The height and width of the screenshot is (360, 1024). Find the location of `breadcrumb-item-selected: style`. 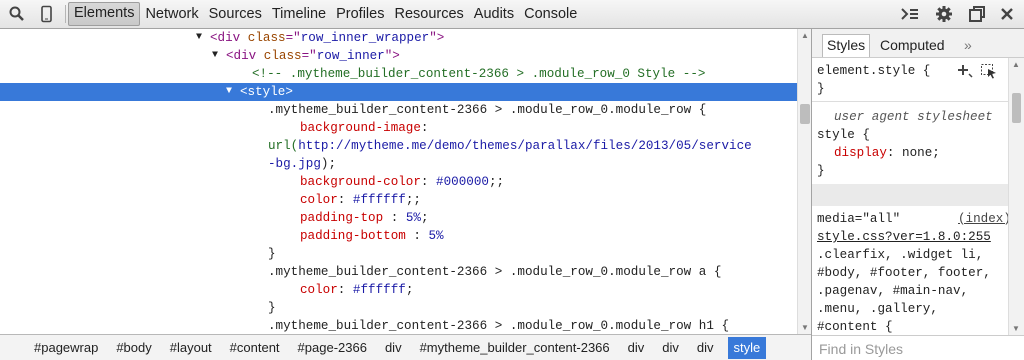

breadcrumb-item-selected: style is located at coordinates (747, 348).